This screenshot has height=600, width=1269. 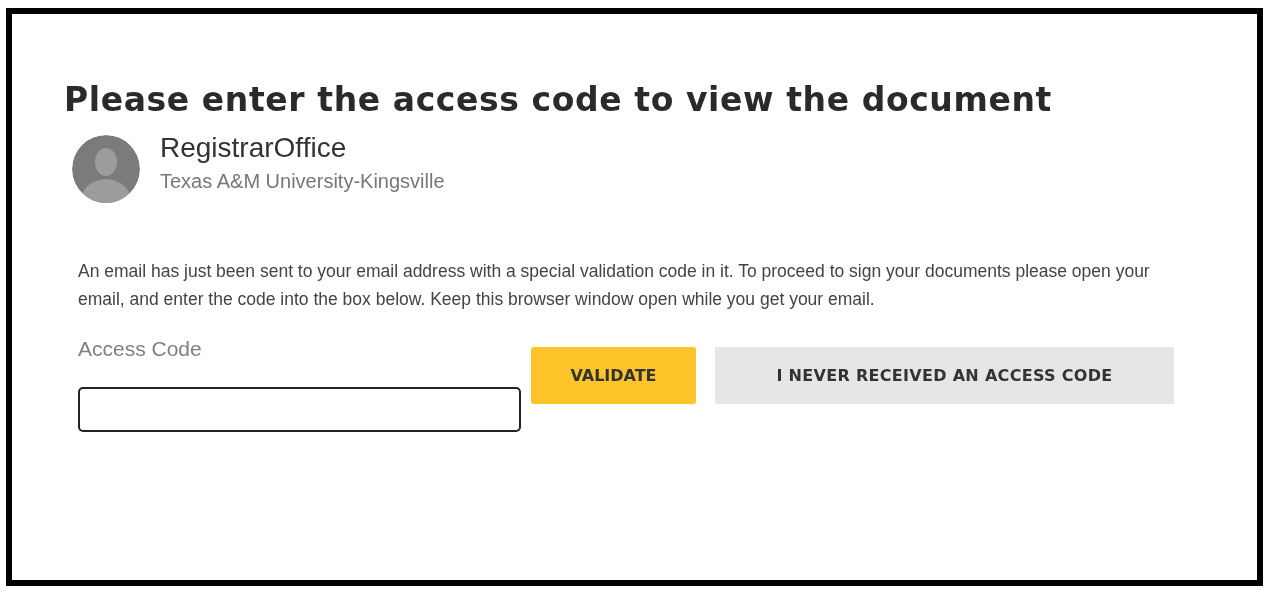 I want to click on sender-organization: Texas A&M University-Kingsville, so click(x=302, y=181).